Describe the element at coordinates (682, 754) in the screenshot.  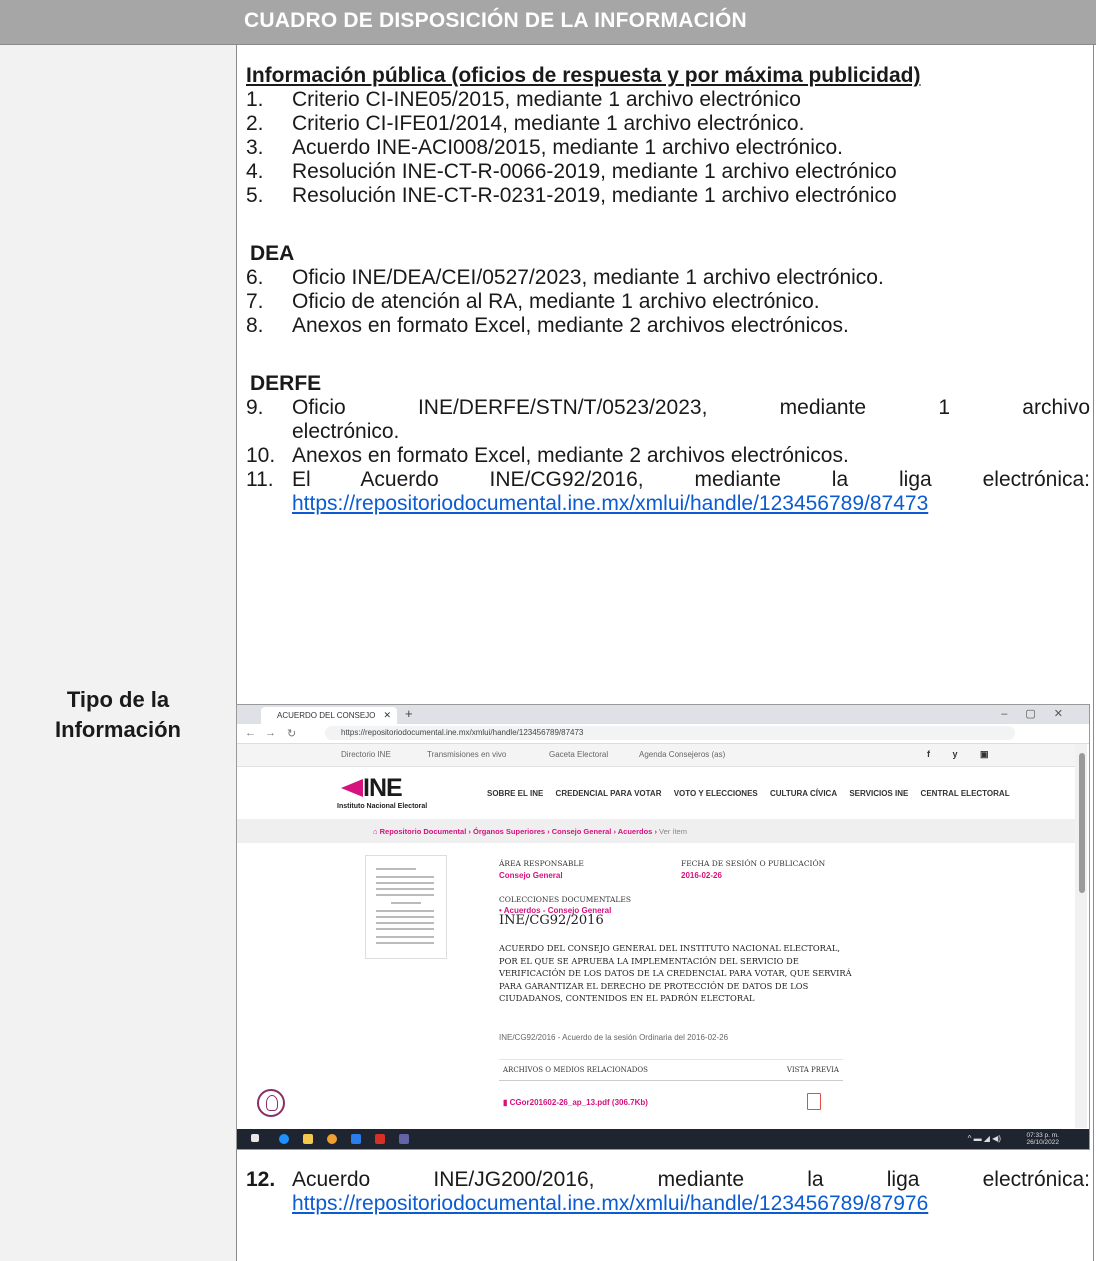
I see `top-link: Agenda Consejeros (as)` at that location.